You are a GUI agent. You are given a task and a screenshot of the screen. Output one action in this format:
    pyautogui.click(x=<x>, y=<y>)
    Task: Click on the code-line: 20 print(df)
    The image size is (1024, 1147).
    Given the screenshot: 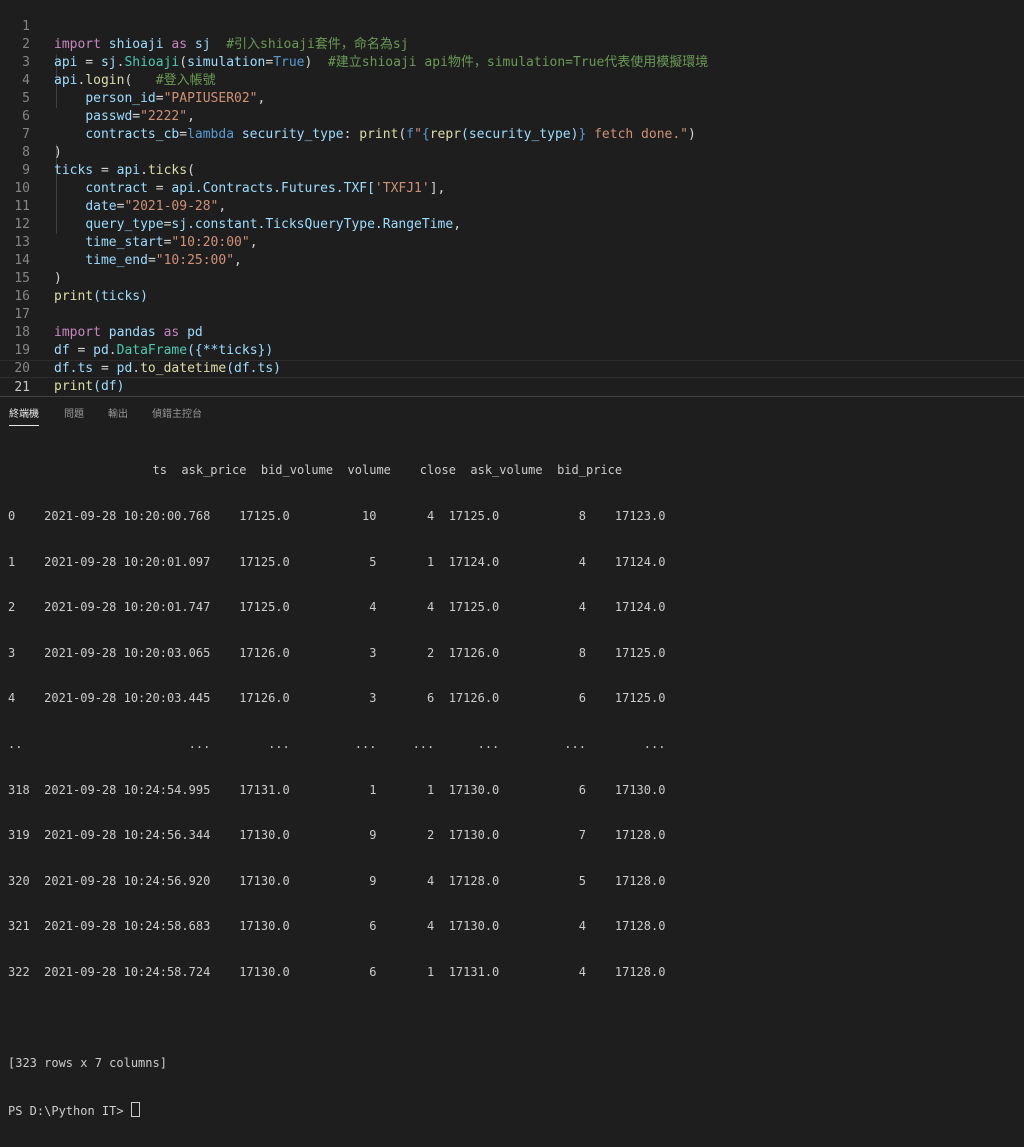 What is the action you would take?
    pyautogui.click(x=512, y=368)
    